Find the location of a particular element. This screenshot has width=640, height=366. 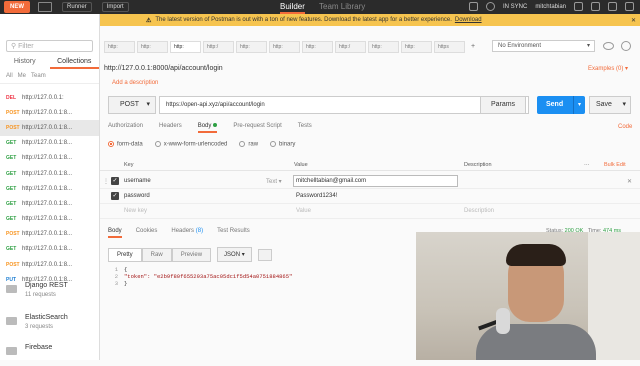

tab-collections: Collections is located at coordinates (74, 62).